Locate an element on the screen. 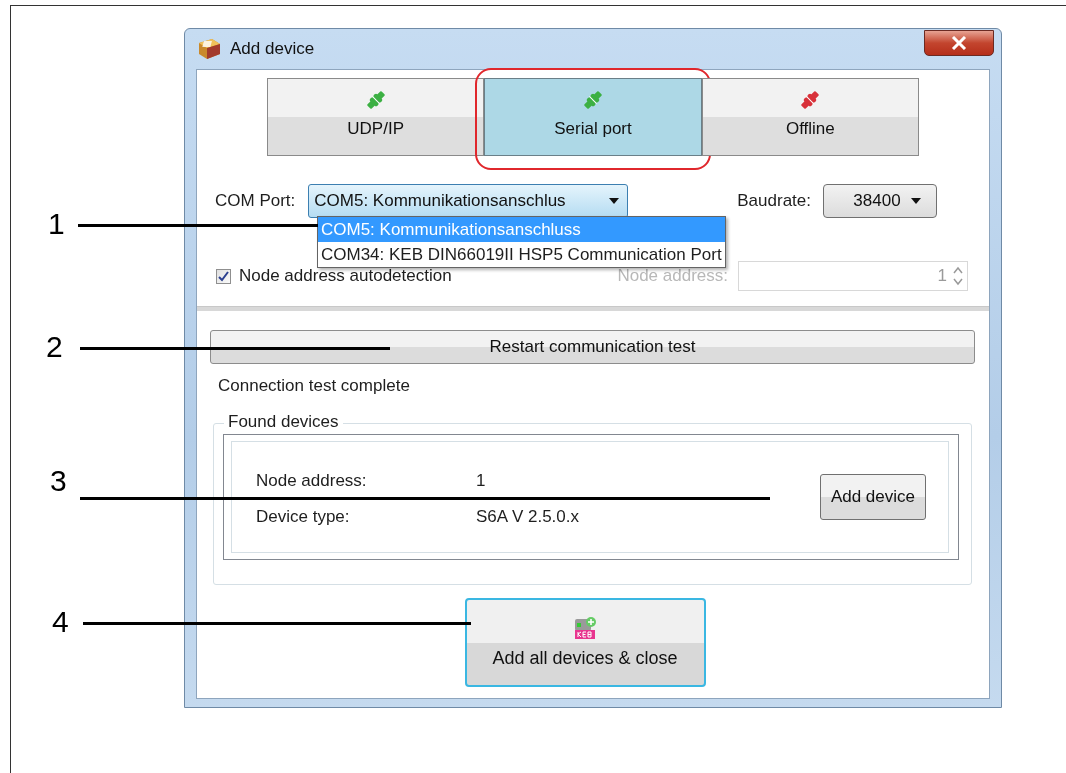  restart-test-button: Restart communication test is located at coordinates (592, 347).